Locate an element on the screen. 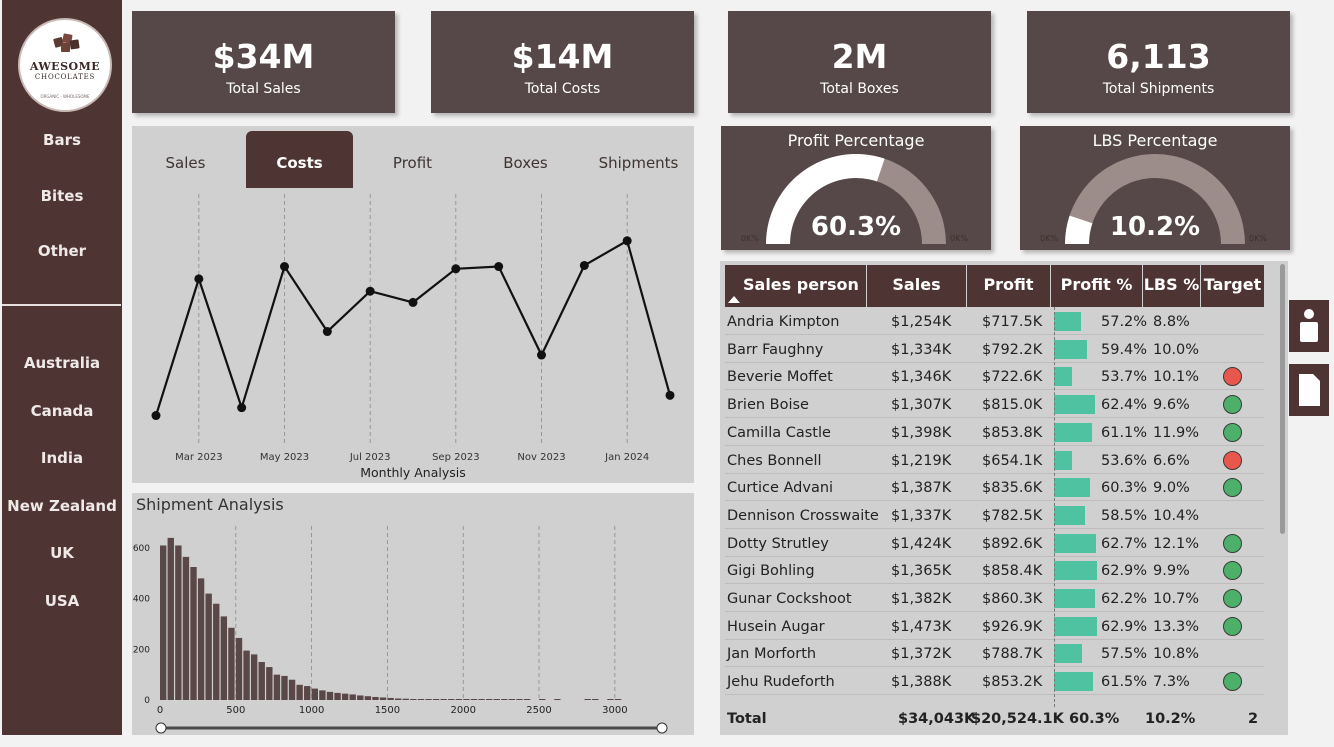  filter-bites: Bites is located at coordinates (62, 196).